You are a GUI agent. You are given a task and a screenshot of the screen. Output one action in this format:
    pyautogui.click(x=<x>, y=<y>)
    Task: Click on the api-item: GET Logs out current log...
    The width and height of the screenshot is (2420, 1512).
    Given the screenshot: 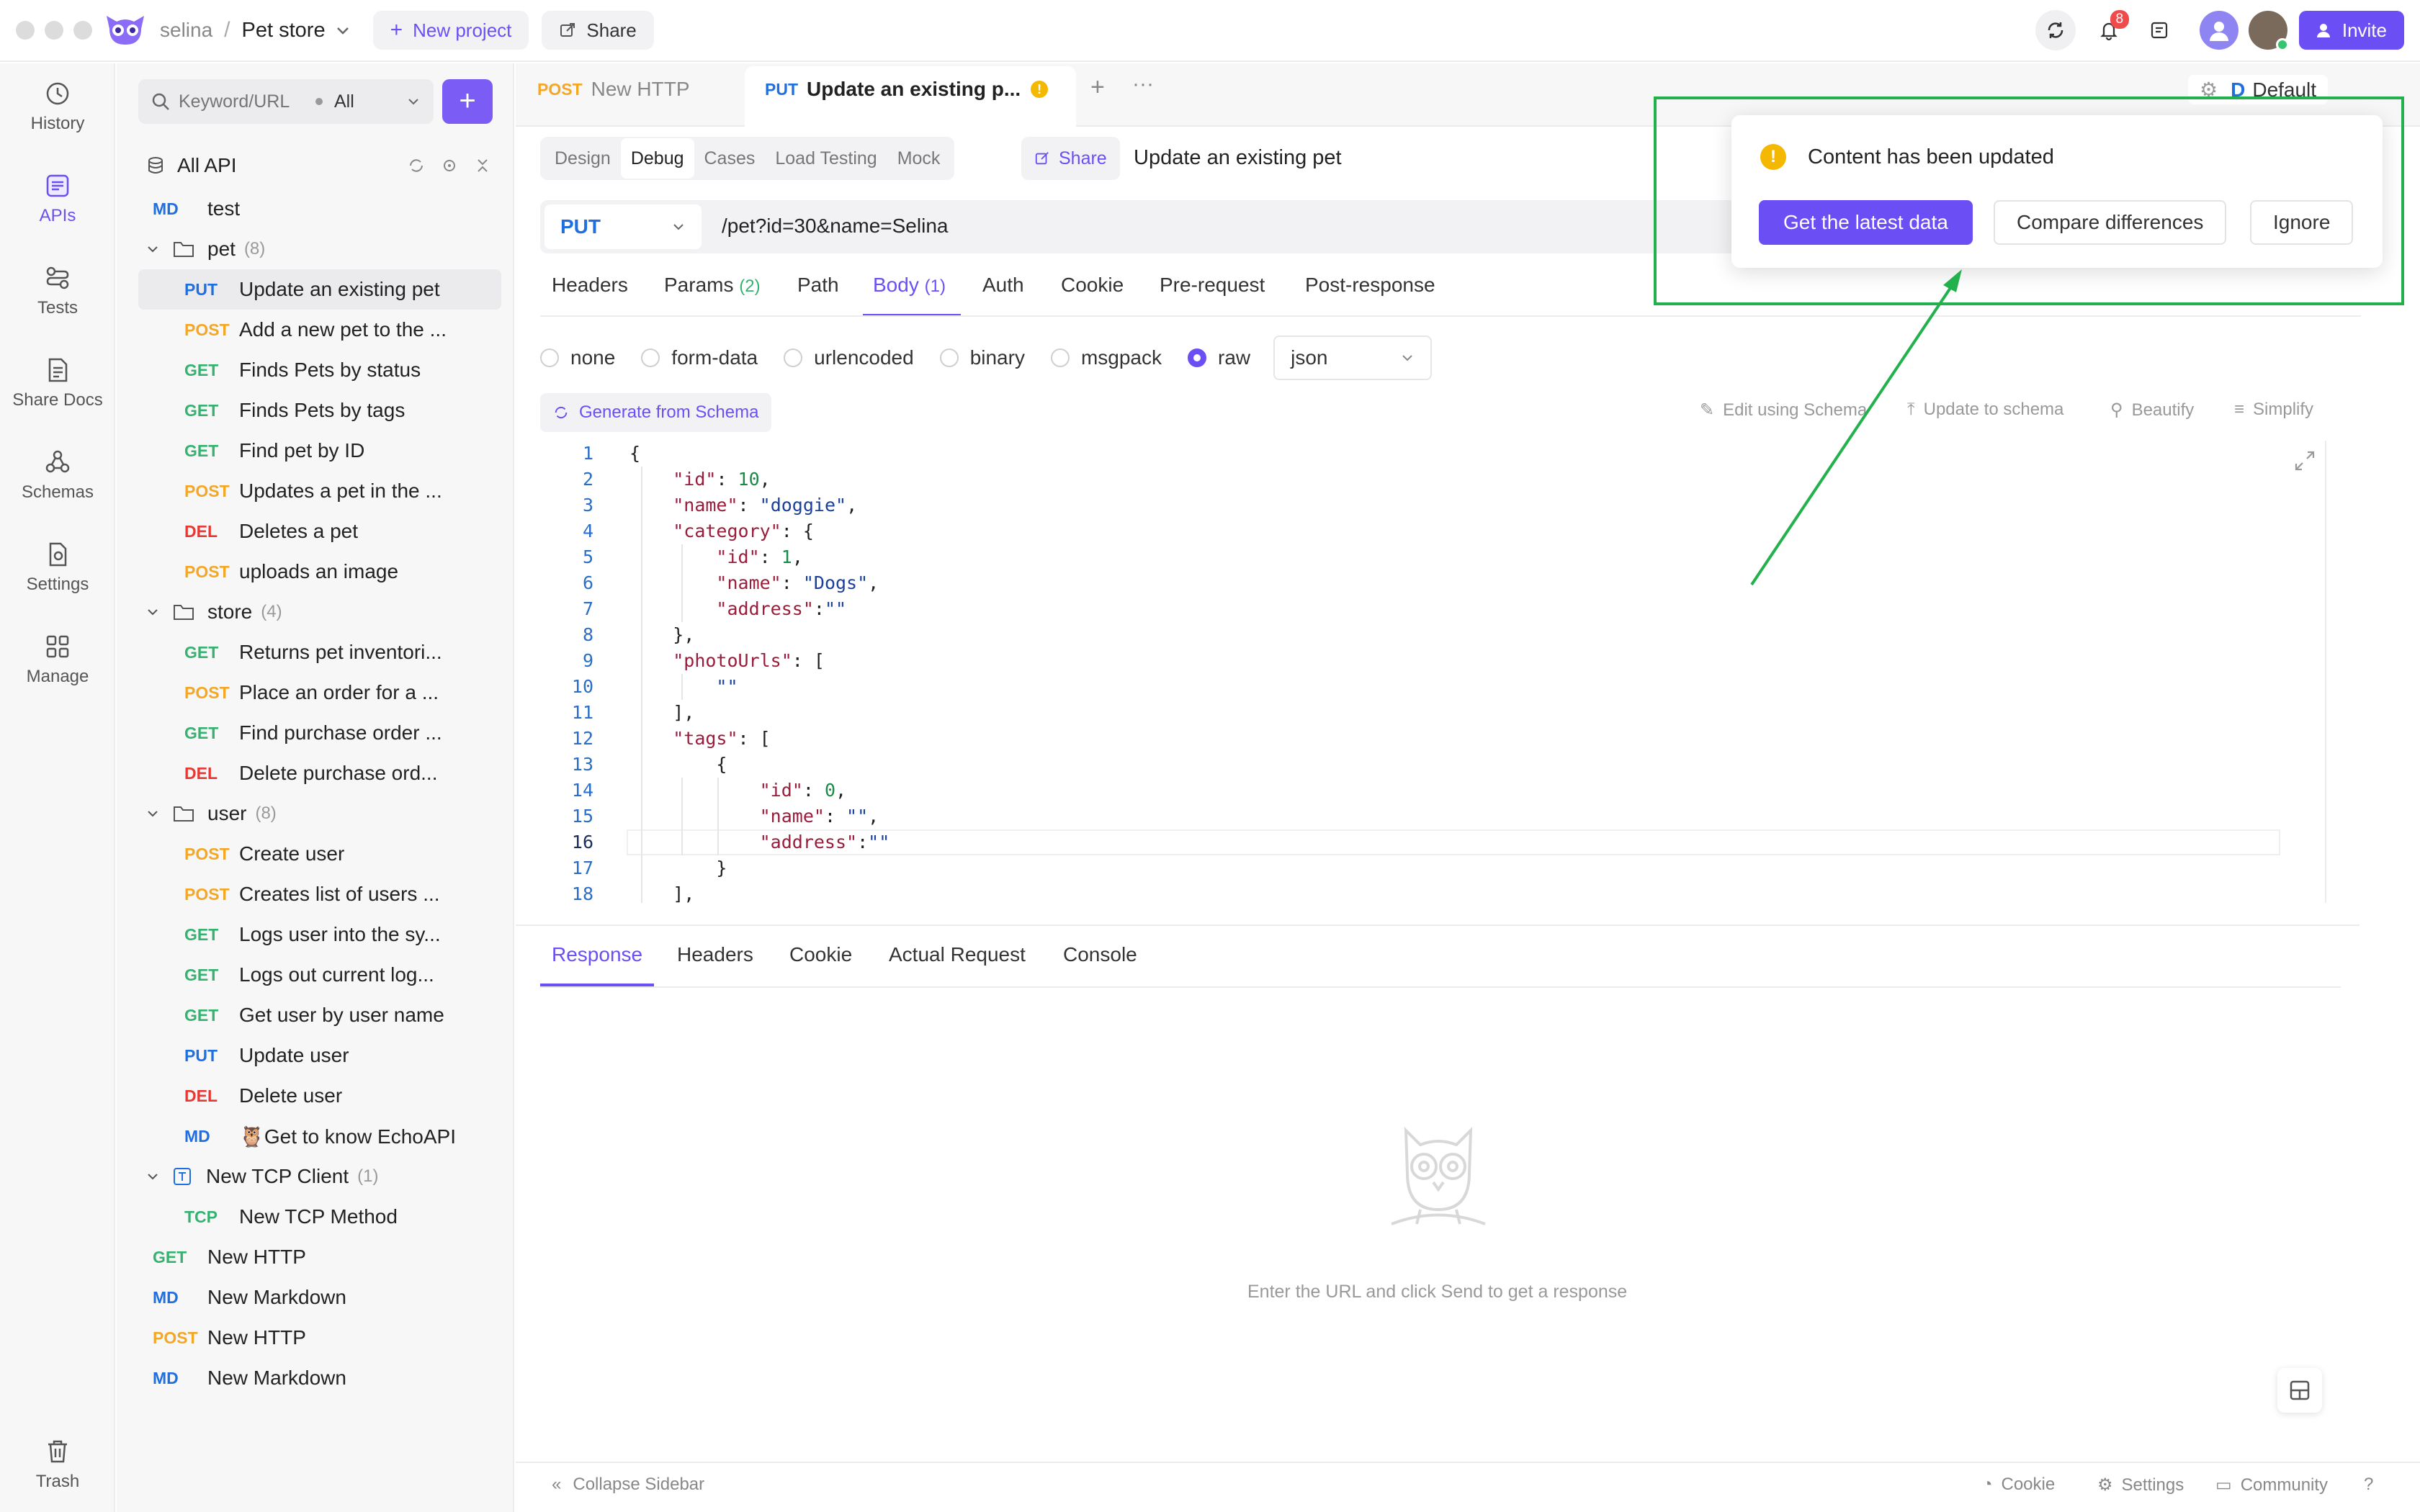 What is the action you would take?
    pyautogui.click(x=342, y=975)
    